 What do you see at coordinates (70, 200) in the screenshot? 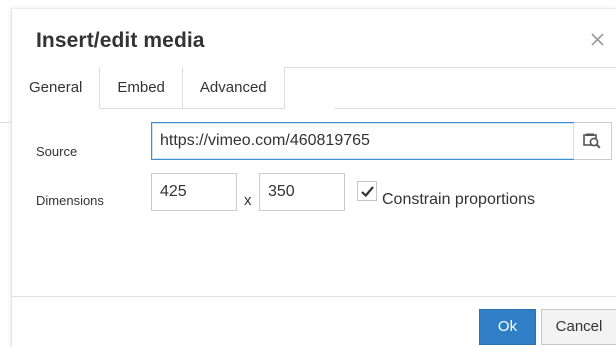
I see `dimensions-label: Dimensions` at bounding box center [70, 200].